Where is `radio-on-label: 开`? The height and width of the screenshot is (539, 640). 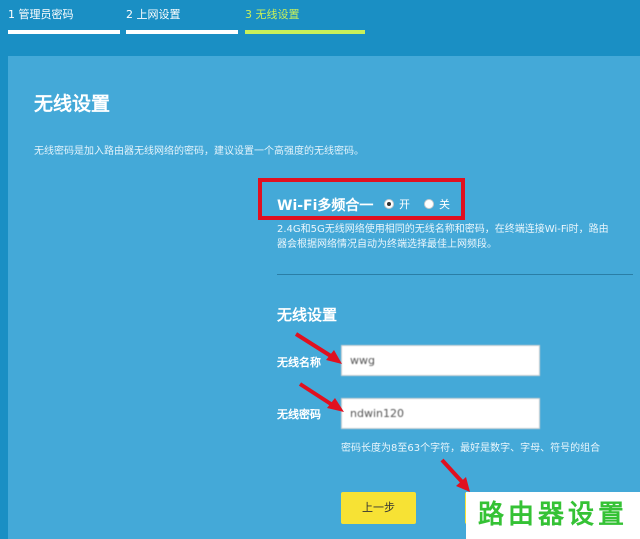 radio-on-label: 开 is located at coordinates (404, 204).